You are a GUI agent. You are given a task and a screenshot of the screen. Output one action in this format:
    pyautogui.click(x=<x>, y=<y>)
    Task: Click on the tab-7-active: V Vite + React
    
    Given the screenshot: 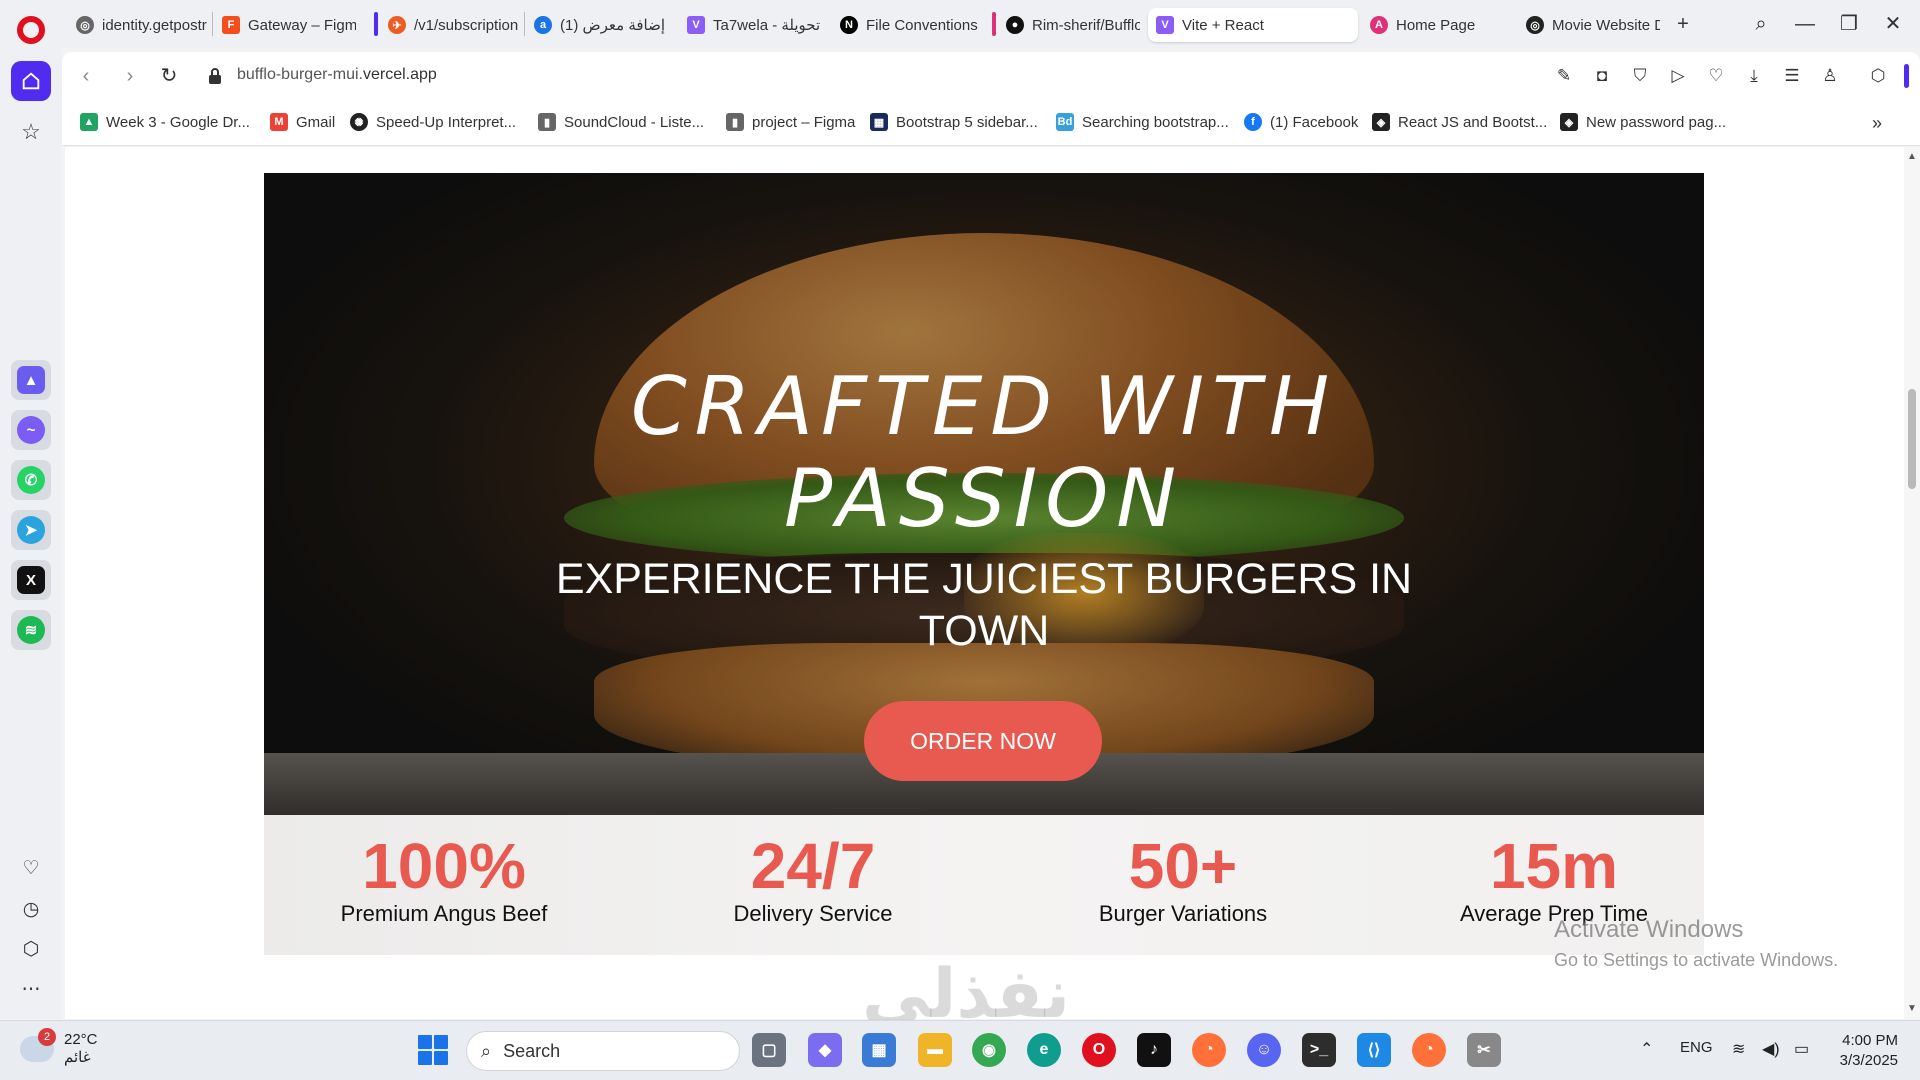 What is the action you would take?
    pyautogui.click(x=1253, y=25)
    